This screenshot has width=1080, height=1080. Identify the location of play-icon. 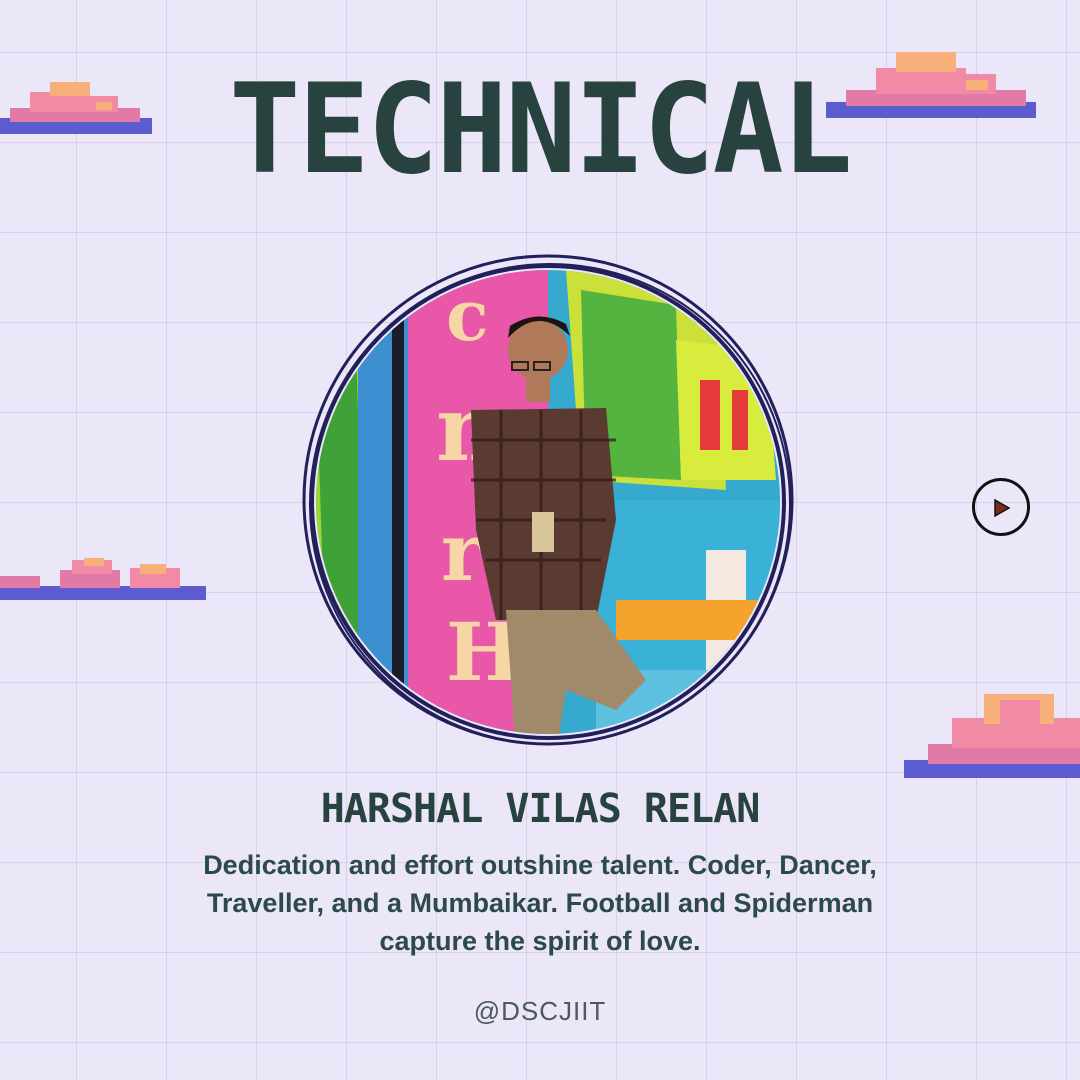
(1002, 508).